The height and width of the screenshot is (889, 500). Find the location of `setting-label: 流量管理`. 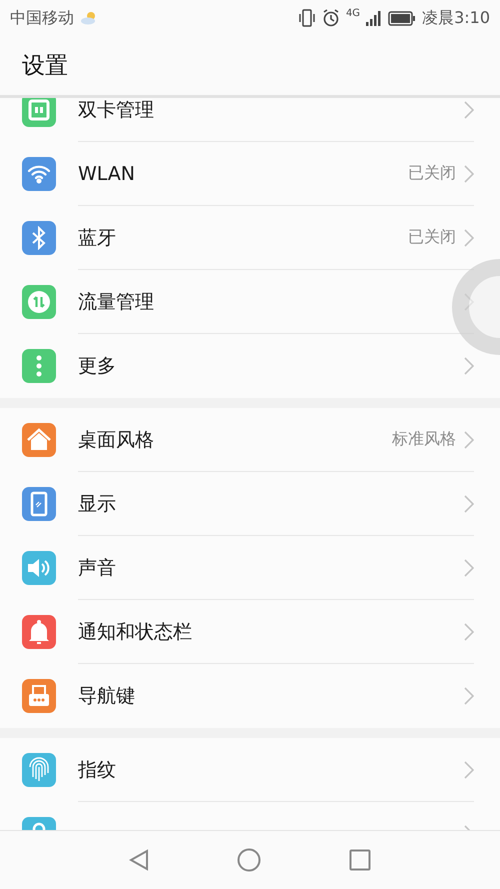

setting-label: 流量管理 is located at coordinates (116, 302).